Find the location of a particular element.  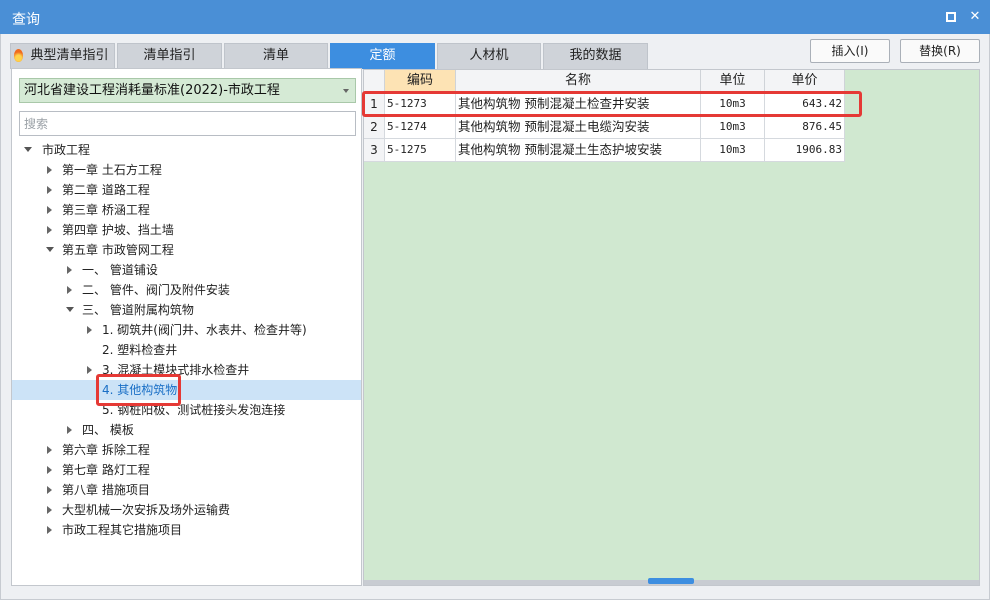

tree-node-label: 3. 混凝土模块式排水检查井 is located at coordinates (176, 370).